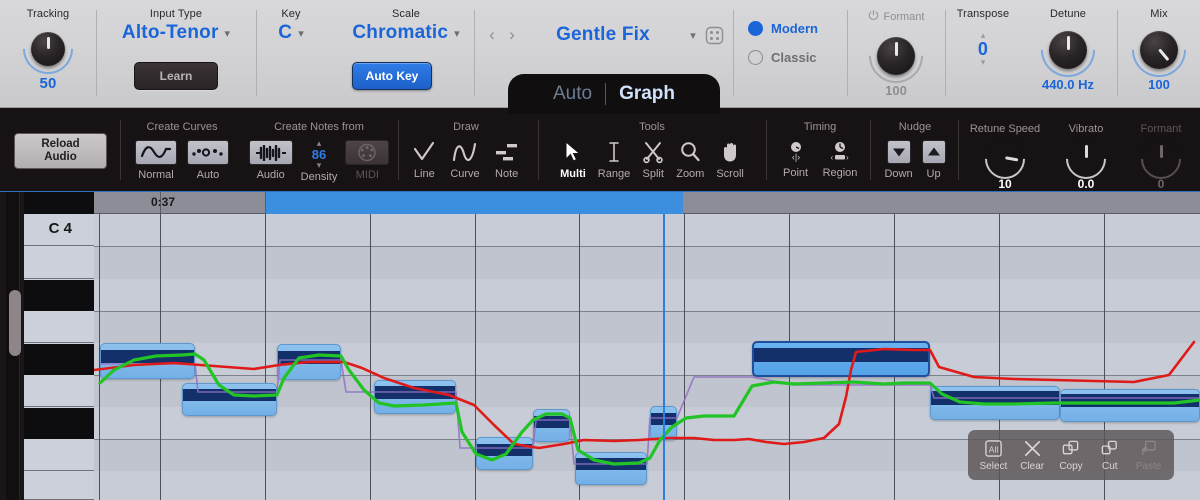 The image size is (1200, 500). I want to click on formant-amount-label: Formant, so click(1161, 129).